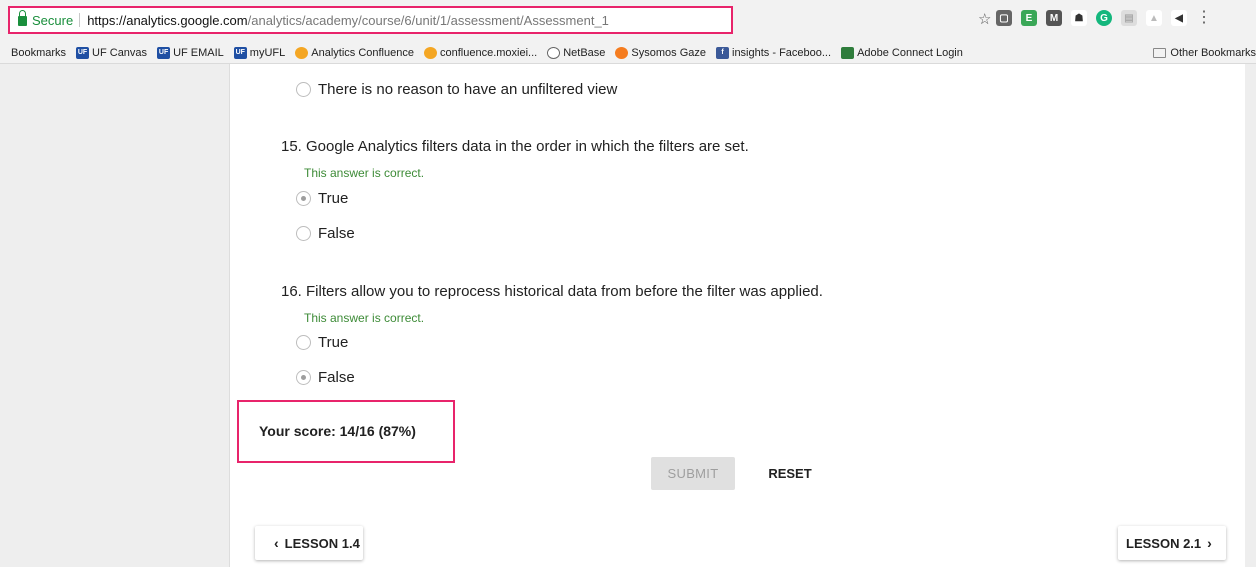  I want to click on bookmark-adobe-connect: Adobe Connect Login, so click(902, 52).